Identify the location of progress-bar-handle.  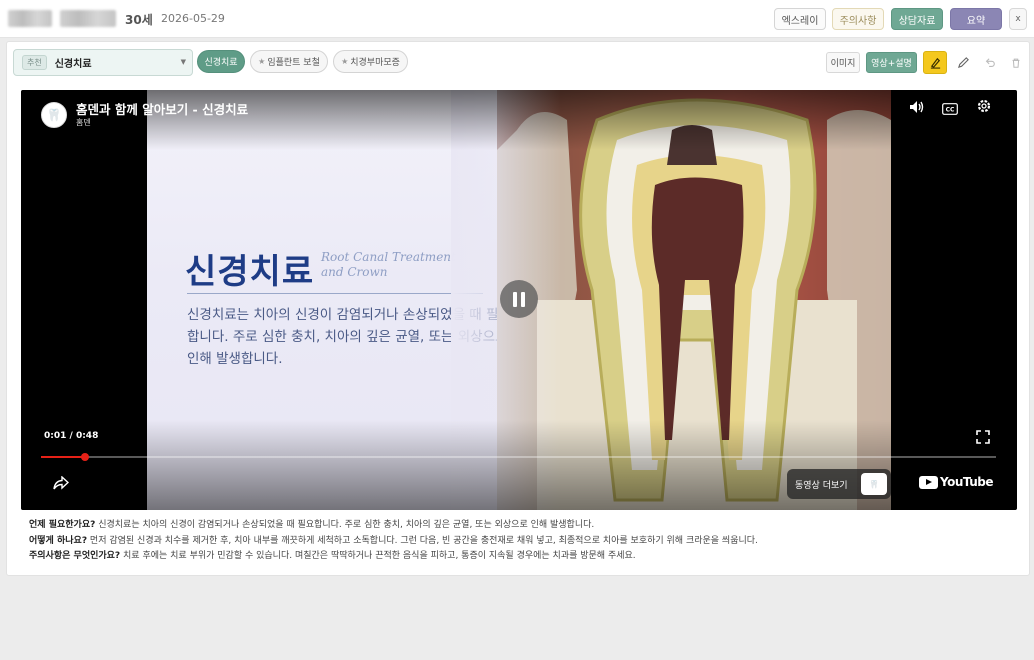
(84, 457).